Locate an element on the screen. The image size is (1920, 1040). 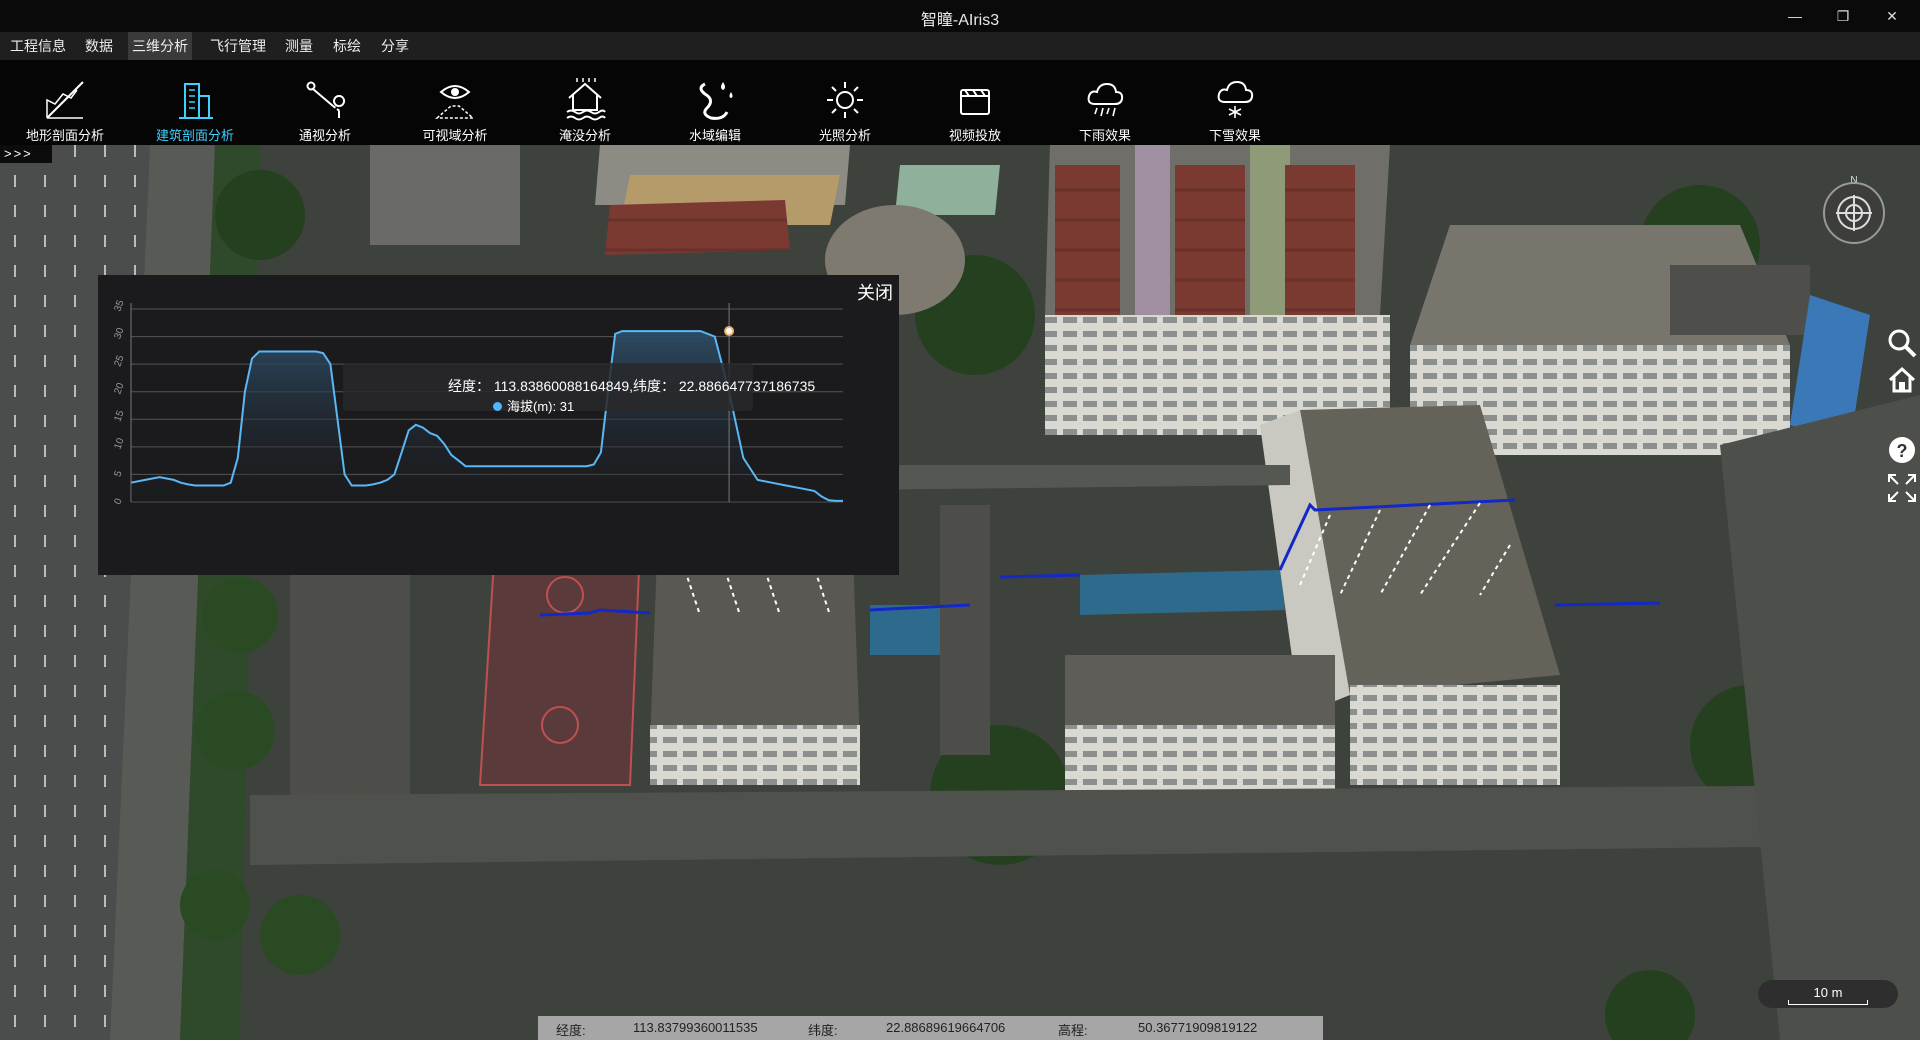
menu-bar: 工程信息 数据 三维分析 飞行管理 测量 标绘 分享 0 is located at coordinates (960, 60).